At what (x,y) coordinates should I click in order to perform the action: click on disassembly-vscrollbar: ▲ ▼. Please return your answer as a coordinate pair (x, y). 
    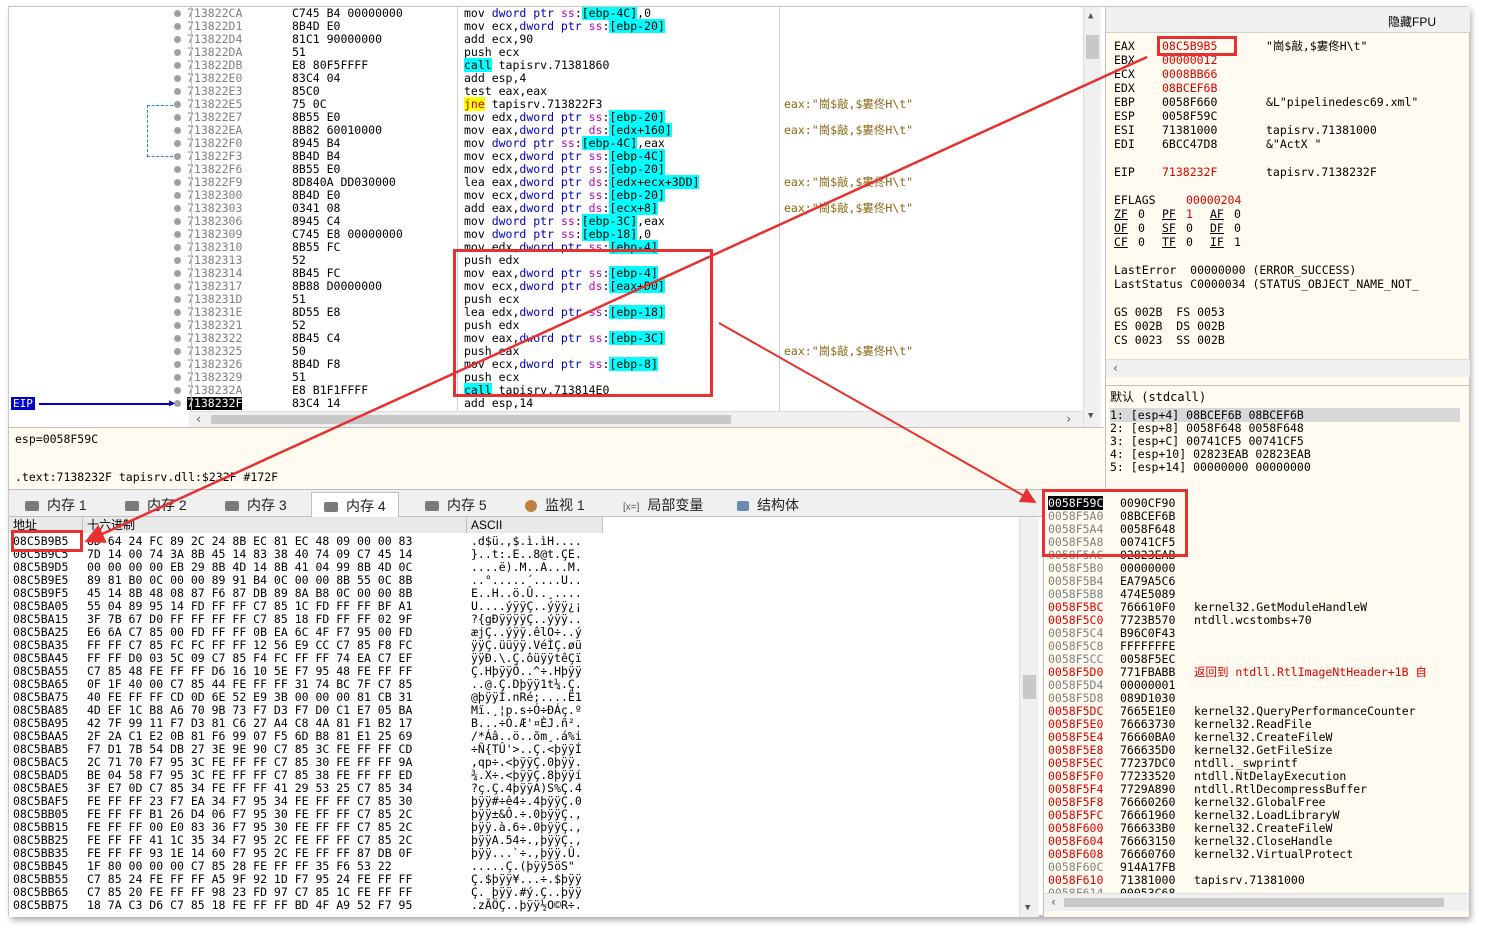
    Looking at the image, I should click on (1092, 217).